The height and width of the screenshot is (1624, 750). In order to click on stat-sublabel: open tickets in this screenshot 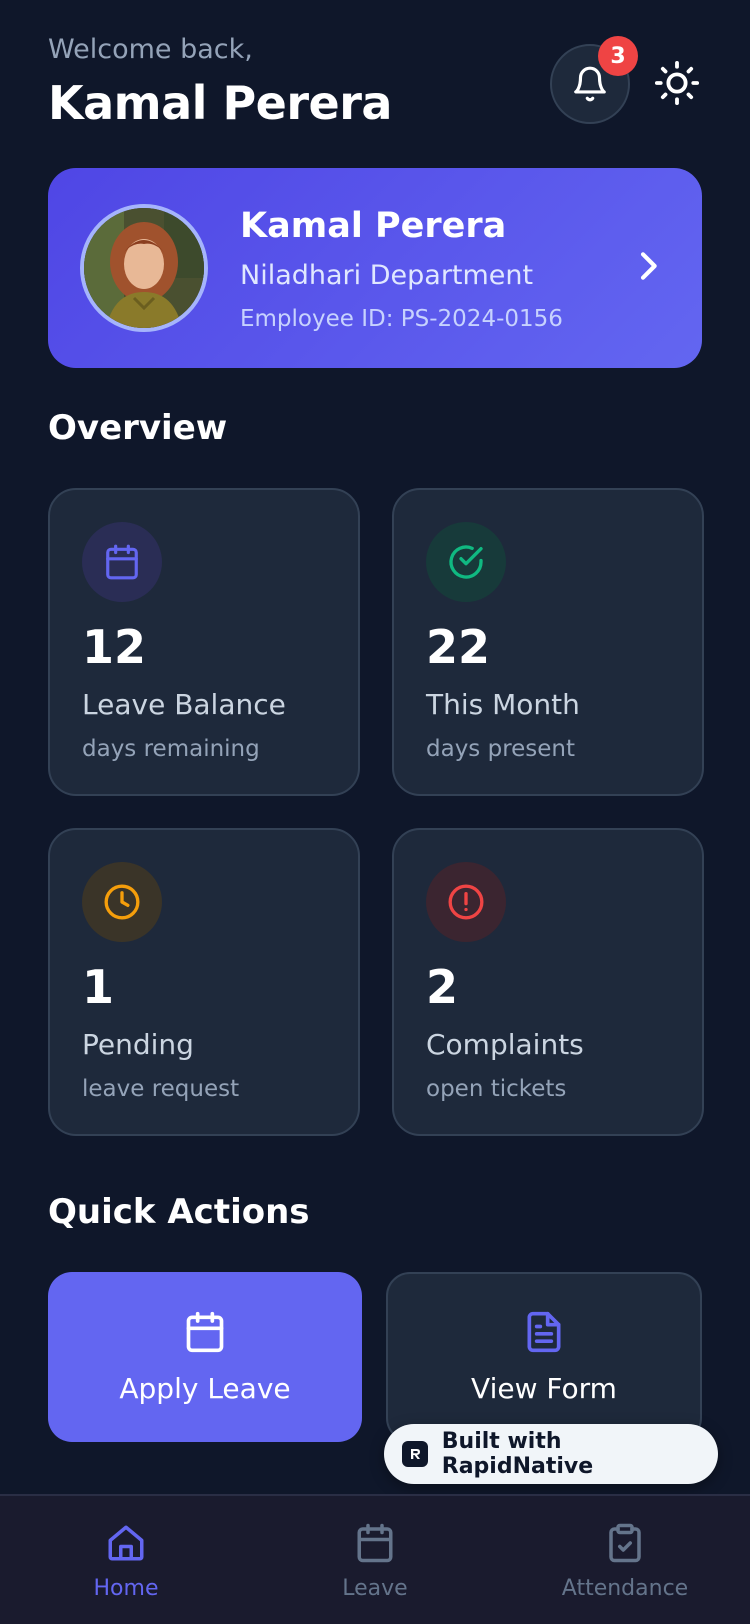, I will do `click(496, 1089)`.